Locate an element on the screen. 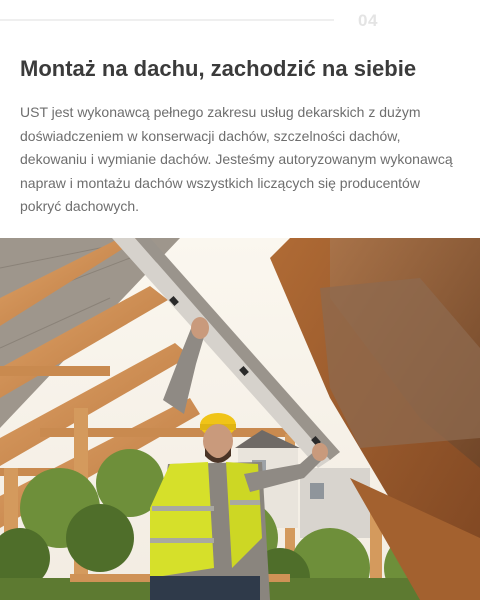 This screenshot has height=600, width=480. section-title: Montaż na dachu, zachodzić na siebie is located at coordinates (218, 68).